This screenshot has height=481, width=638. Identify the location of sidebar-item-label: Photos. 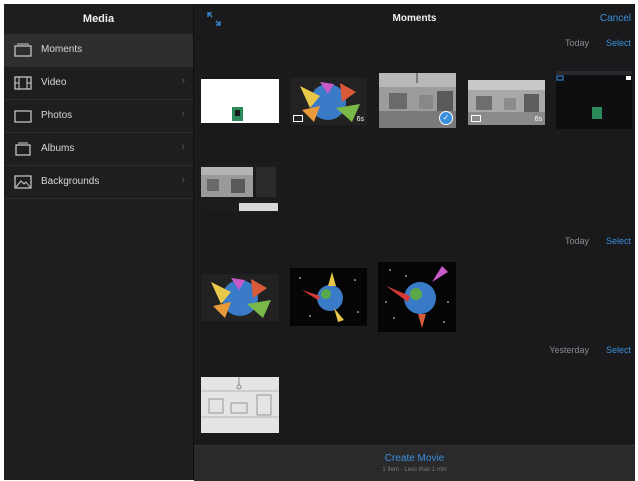
(57, 115).